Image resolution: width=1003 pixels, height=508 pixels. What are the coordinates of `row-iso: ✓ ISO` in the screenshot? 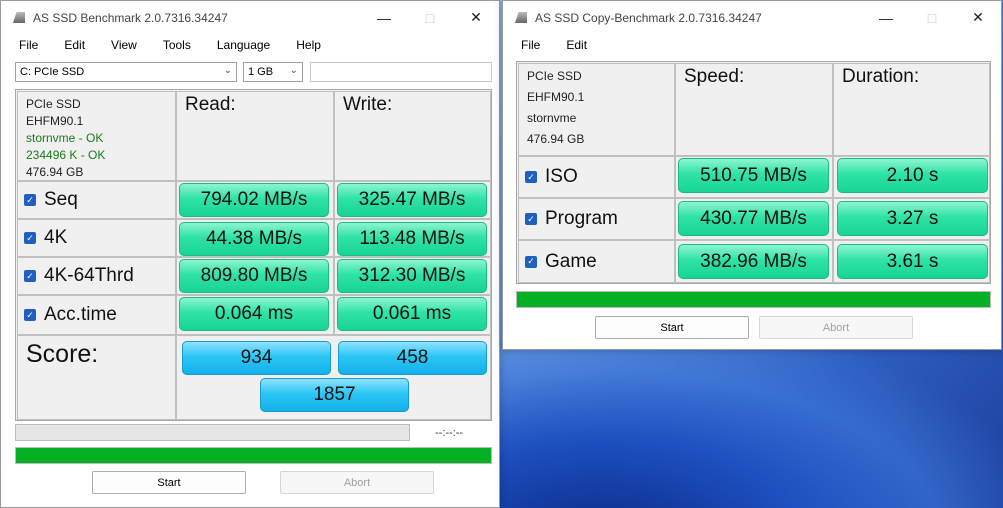 It's located at (596, 177).